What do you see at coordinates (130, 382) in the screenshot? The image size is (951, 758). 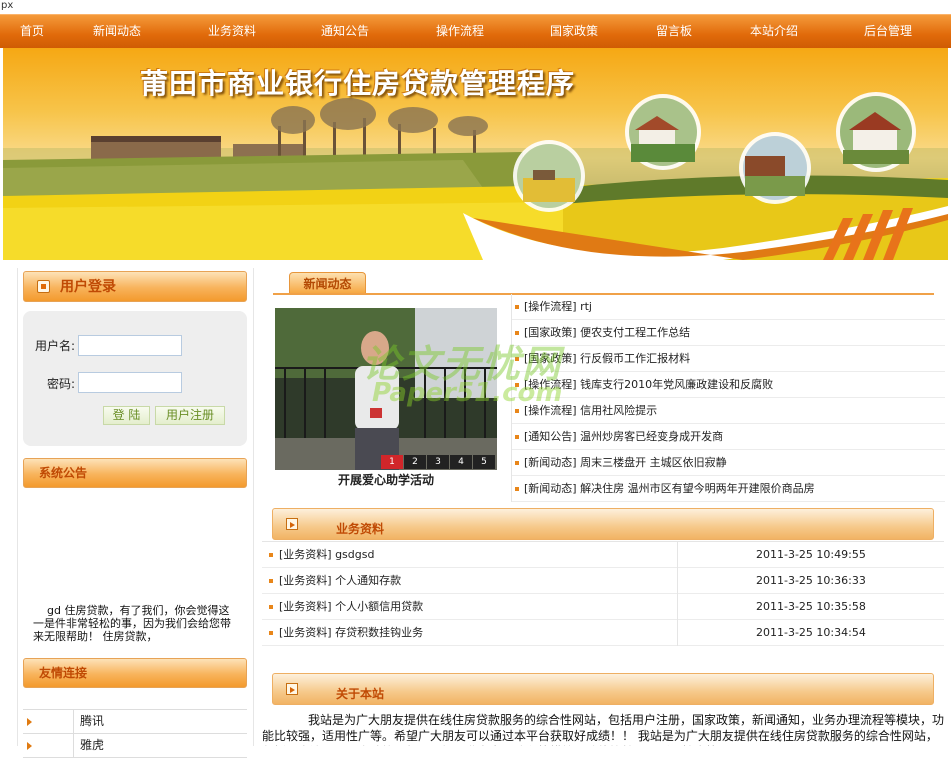 I see `password-field` at bounding box center [130, 382].